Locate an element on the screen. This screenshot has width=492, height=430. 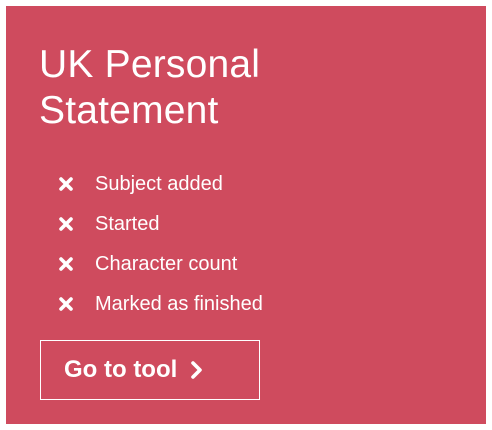
checklist-item-character-count: Character count is located at coordinates (161, 264).